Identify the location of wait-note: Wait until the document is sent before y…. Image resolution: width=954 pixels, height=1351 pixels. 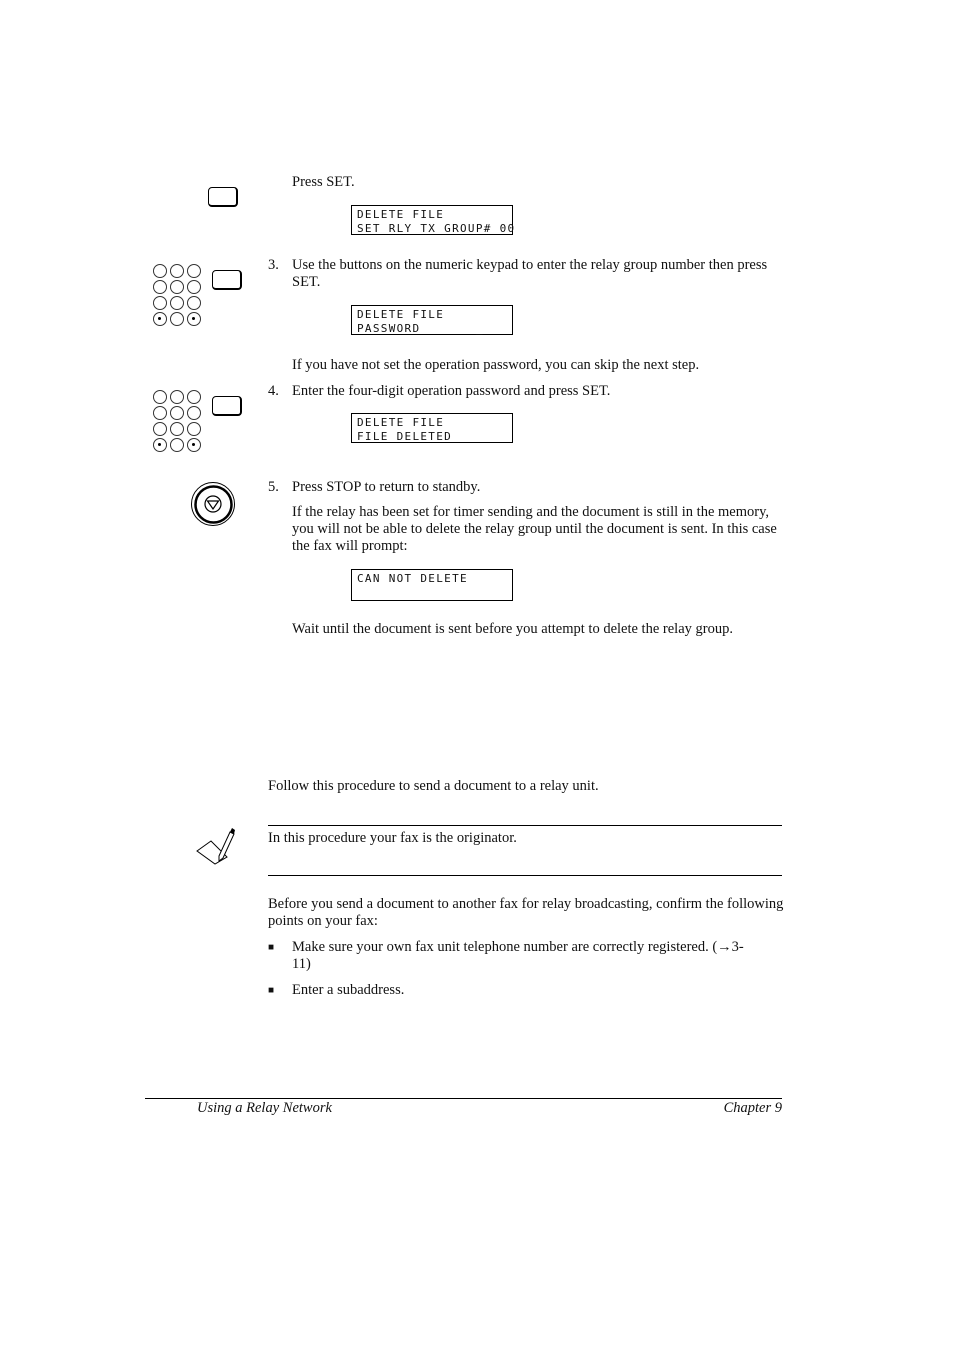
(512, 629).